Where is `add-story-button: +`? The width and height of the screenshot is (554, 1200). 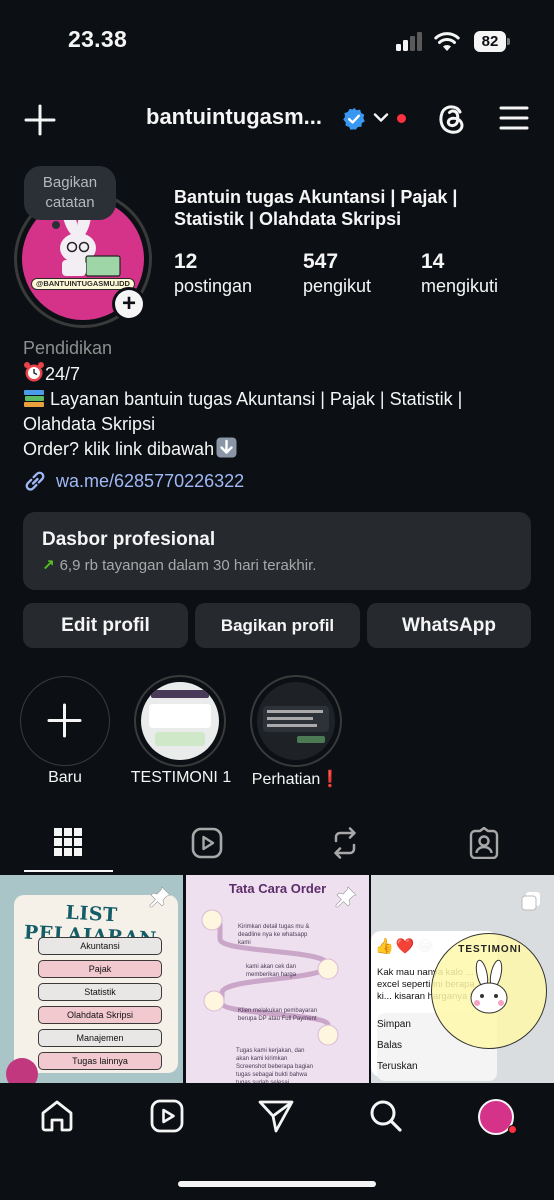 add-story-button: + is located at coordinates (129, 304).